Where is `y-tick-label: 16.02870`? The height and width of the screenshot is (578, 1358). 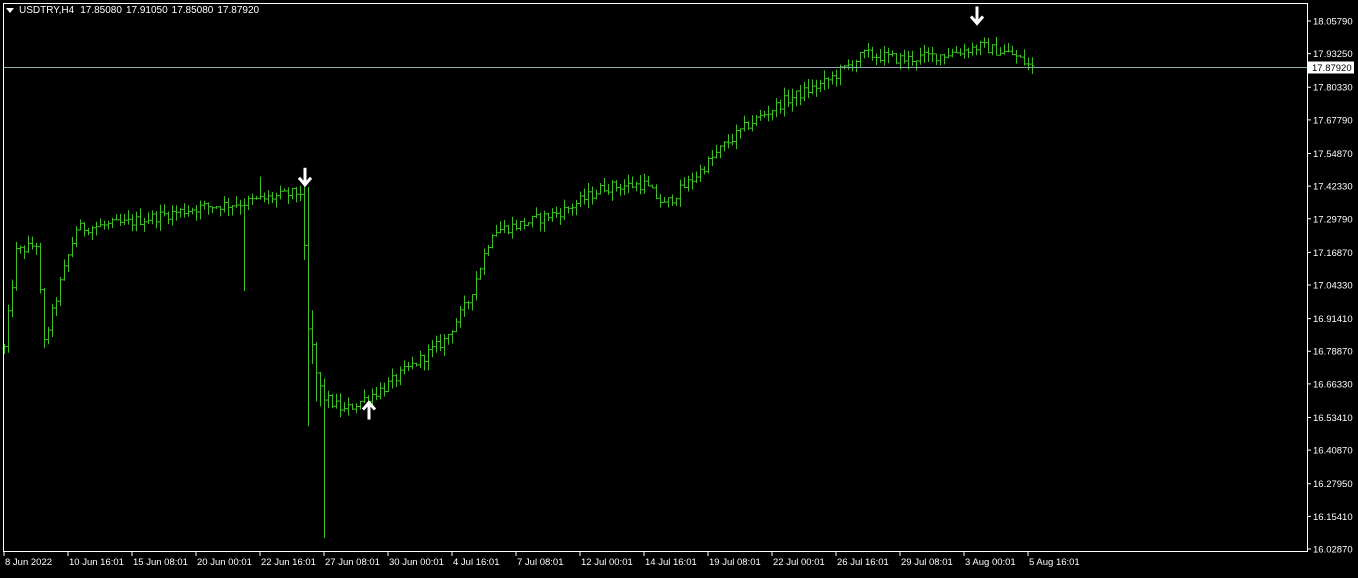 y-tick-label: 16.02870 is located at coordinates (1333, 550).